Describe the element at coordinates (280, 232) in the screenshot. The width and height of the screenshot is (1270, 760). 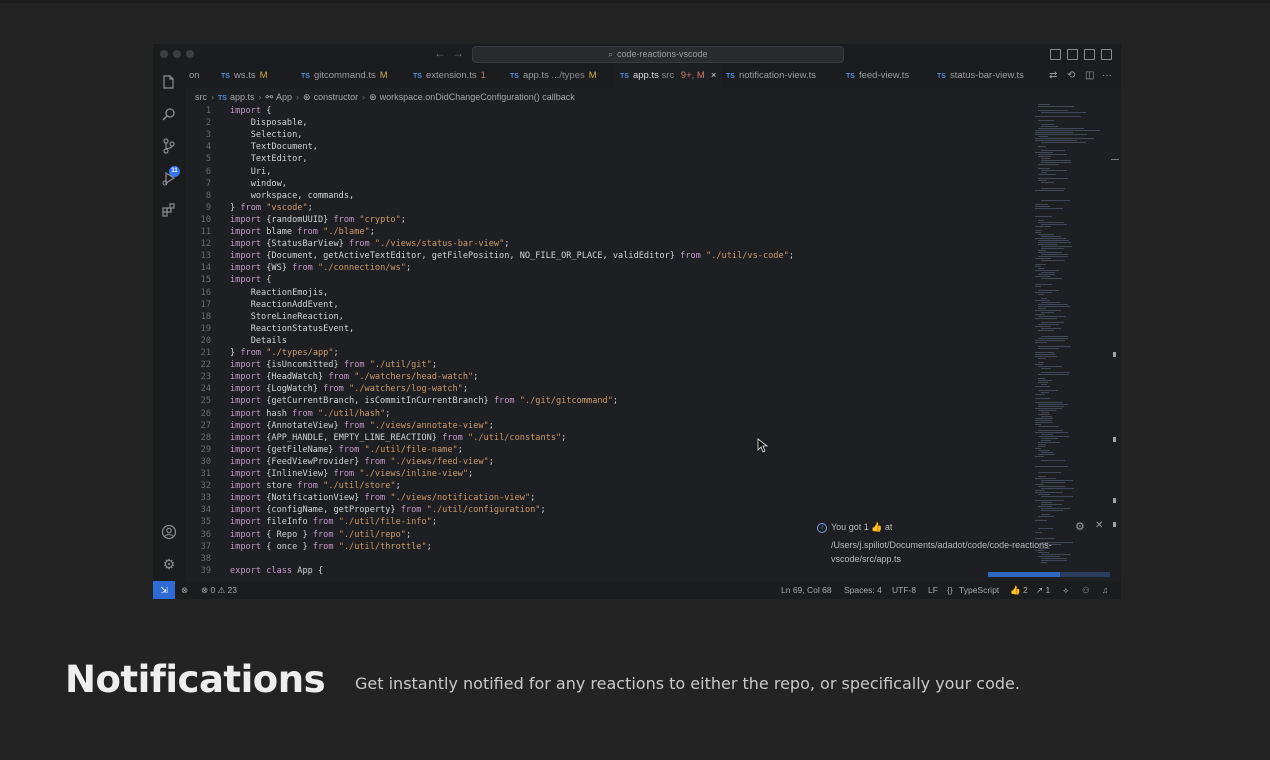
I see `code-line: 11 import blame from "./blame";` at that location.